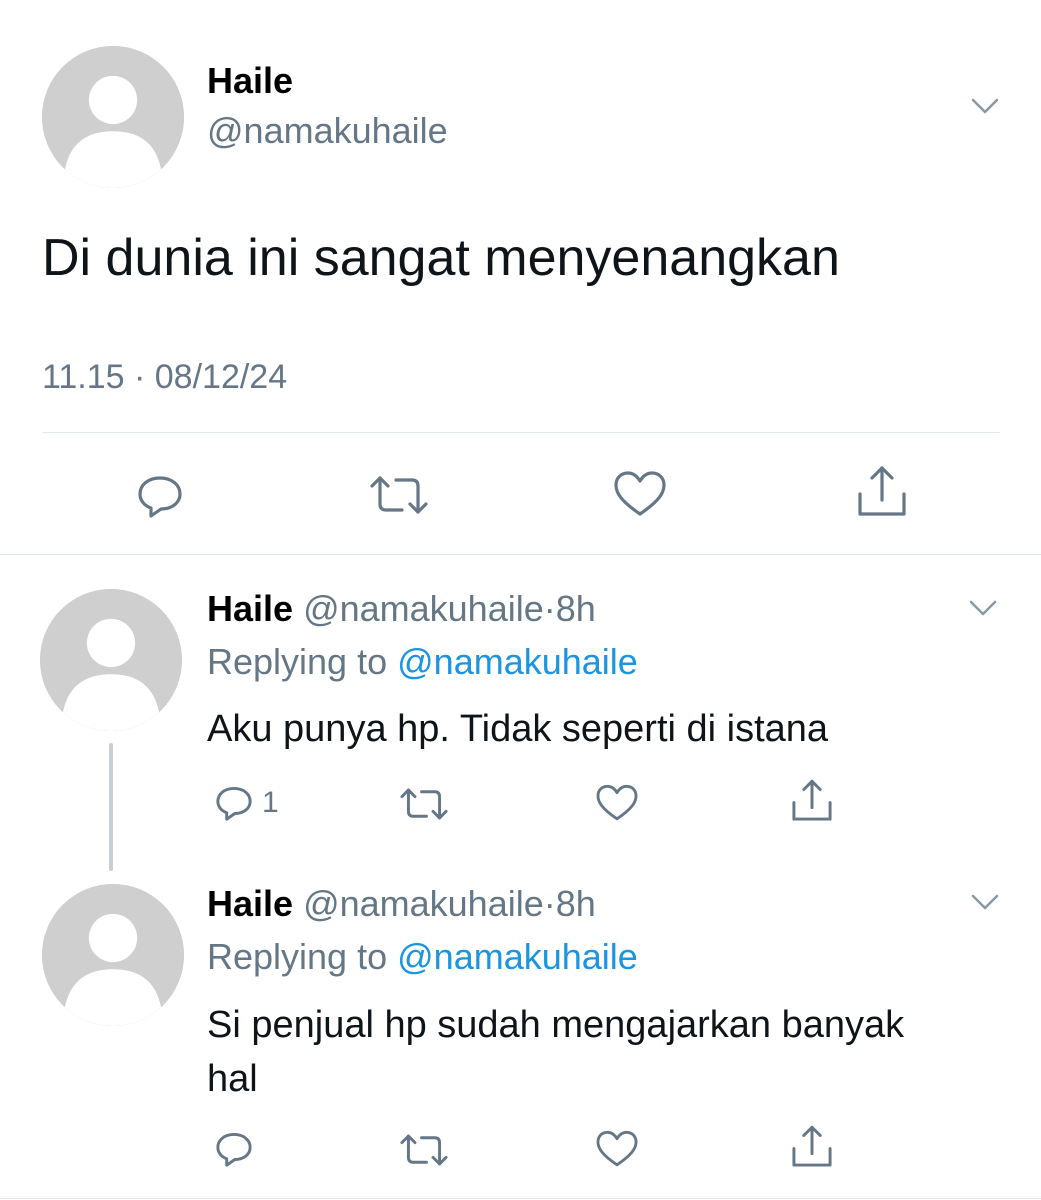  Describe the element at coordinates (232, 1079) in the screenshot. I see `reply-text-line-2: hal` at that location.